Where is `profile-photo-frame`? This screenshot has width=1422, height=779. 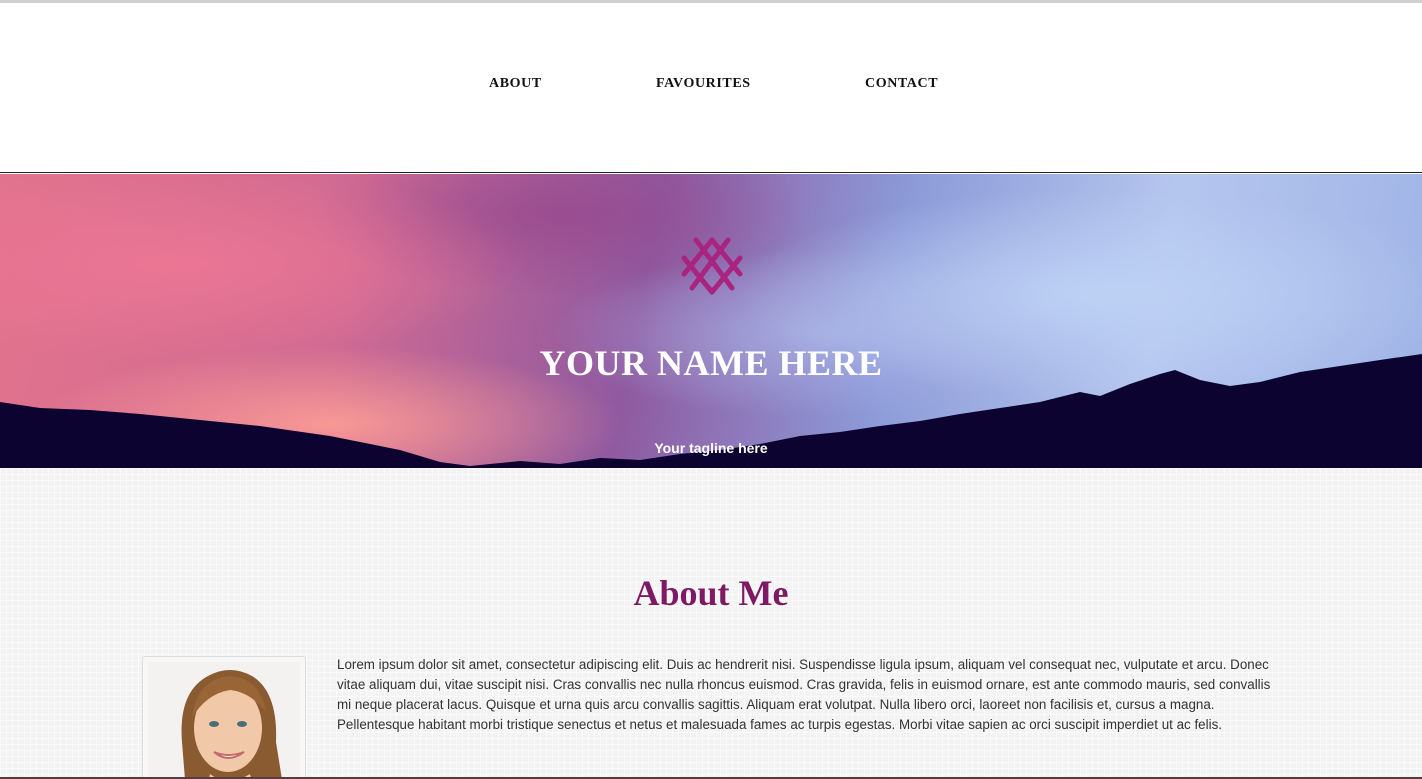 profile-photo-frame is located at coordinates (224, 717).